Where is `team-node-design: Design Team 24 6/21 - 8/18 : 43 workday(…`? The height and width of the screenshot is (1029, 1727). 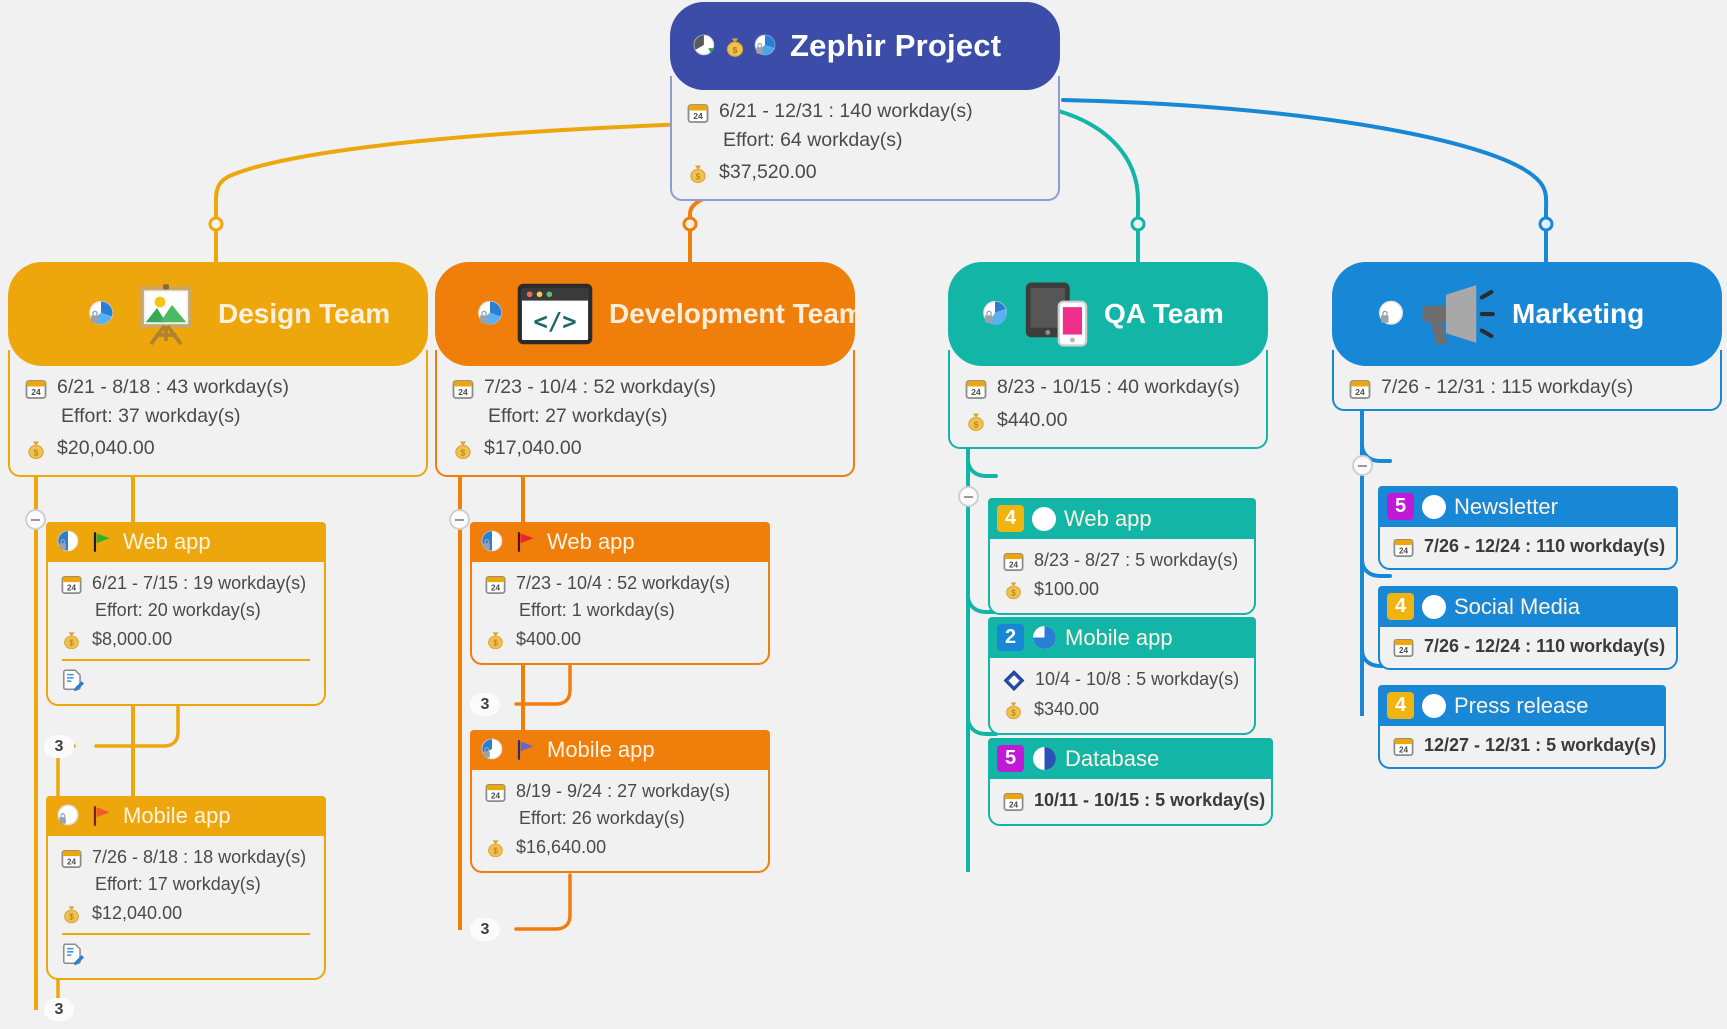 team-node-design: Design Team 24 6/21 - 8/18 : 43 workday(… is located at coordinates (218, 369).